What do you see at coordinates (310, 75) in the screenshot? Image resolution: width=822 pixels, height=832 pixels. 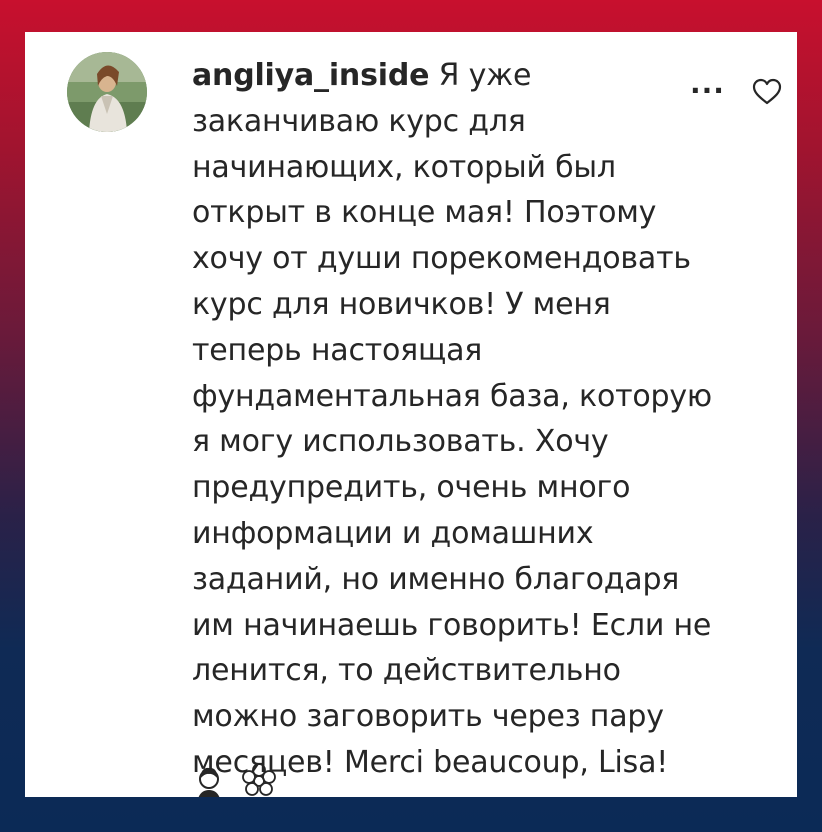 I see `comment-username: angliya_inside` at bounding box center [310, 75].